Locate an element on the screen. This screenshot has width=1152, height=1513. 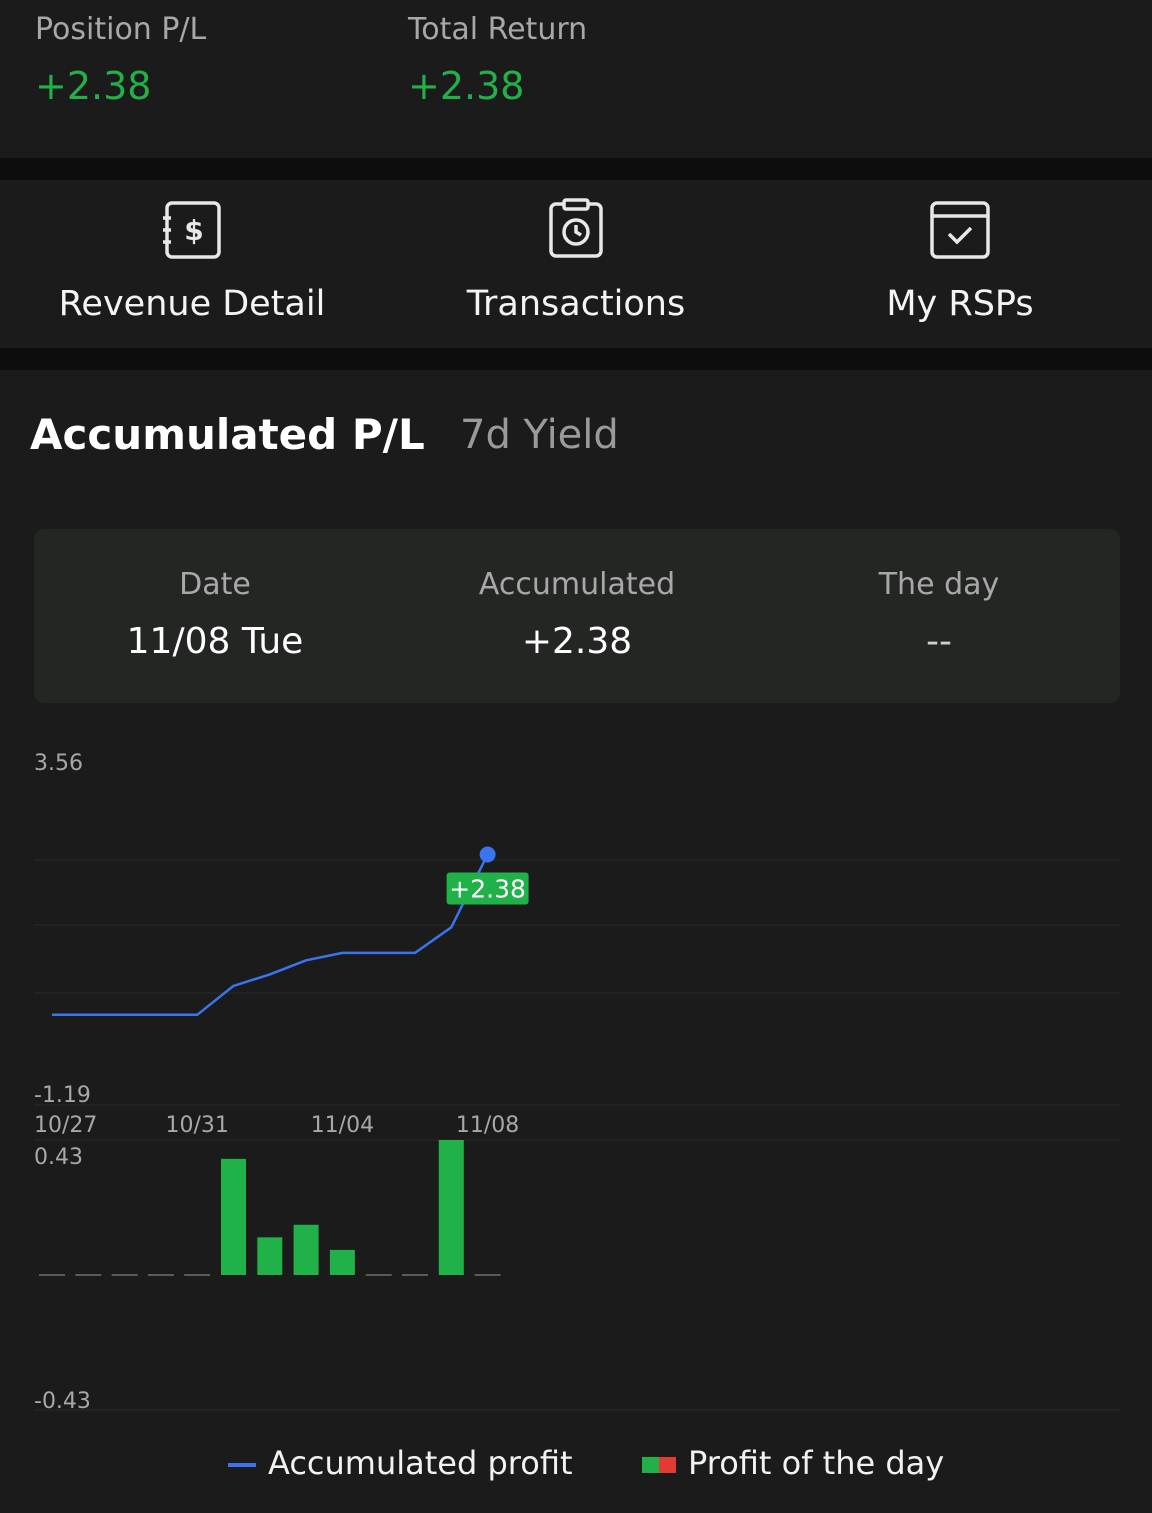
total-return-label: Total Return is located at coordinates (498, 29).